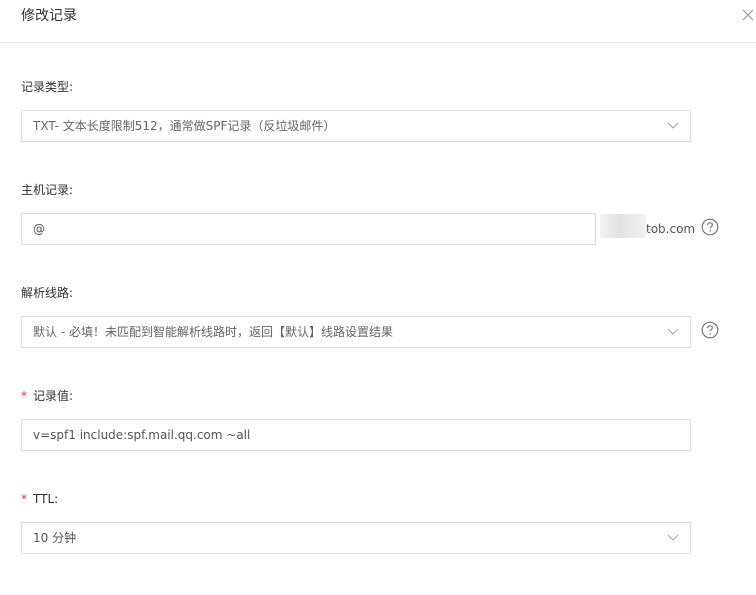 The width and height of the screenshot is (756, 595). I want to click on record-type-selected: TXT- 文本长度限制512，通常做SPF记录（反垃圾邮件）, so click(184, 126).